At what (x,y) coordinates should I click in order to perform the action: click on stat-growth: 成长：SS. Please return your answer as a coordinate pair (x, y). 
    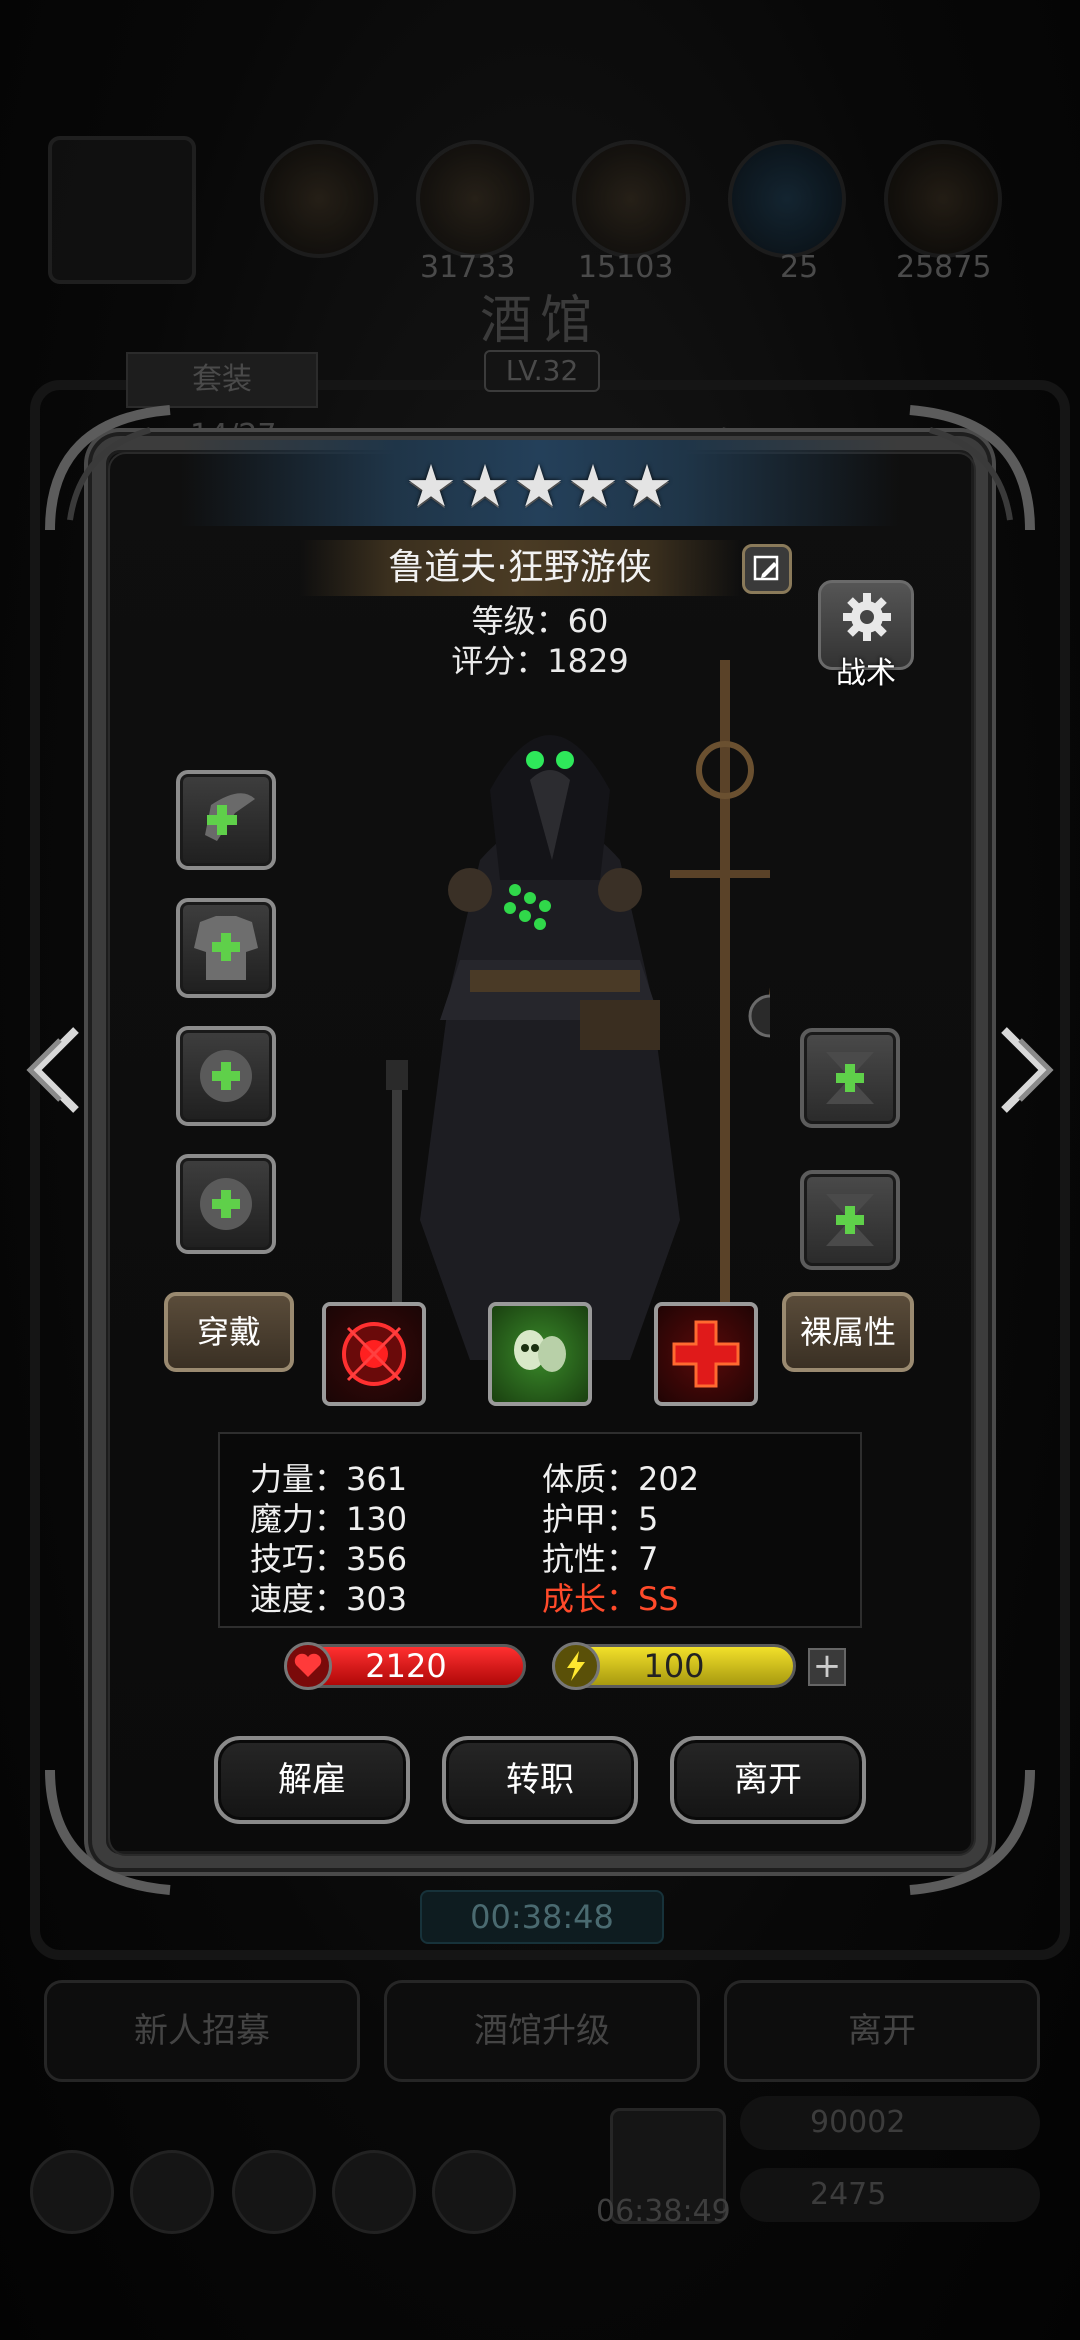
    Looking at the image, I should click on (610, 1599).